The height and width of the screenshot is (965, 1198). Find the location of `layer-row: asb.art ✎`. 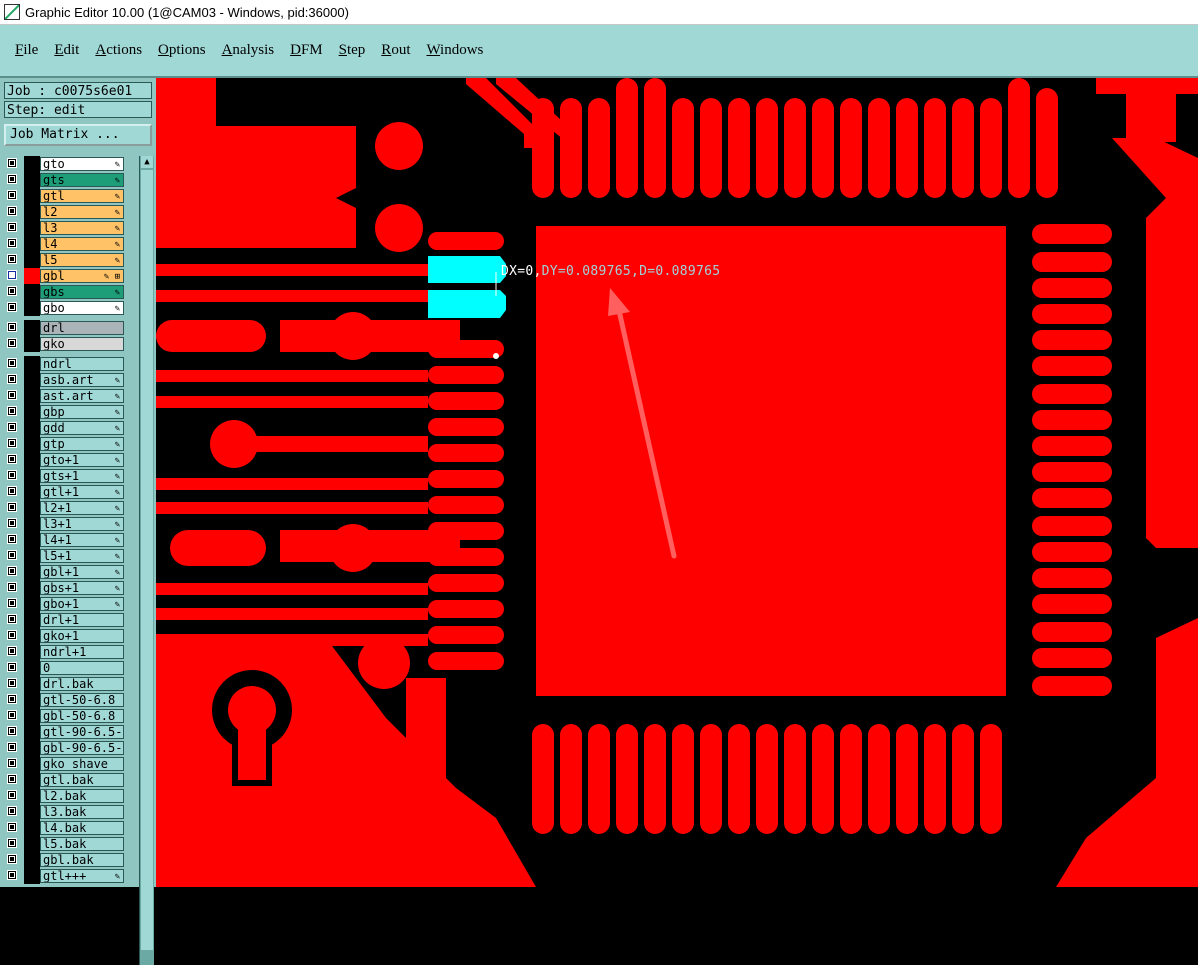

layer-row: asb.art ✎ is located at coordinates (65, 380).